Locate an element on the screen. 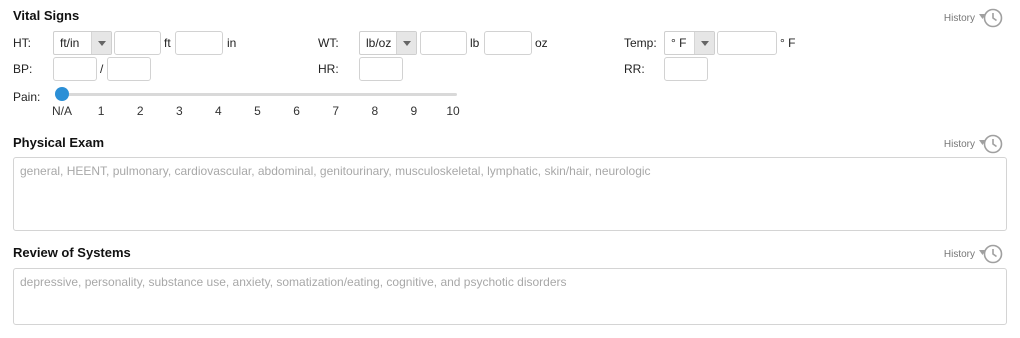 Image resolution: width=1020 pixels, height=338 pixels. temp-input is located at coordinates (747, 43).